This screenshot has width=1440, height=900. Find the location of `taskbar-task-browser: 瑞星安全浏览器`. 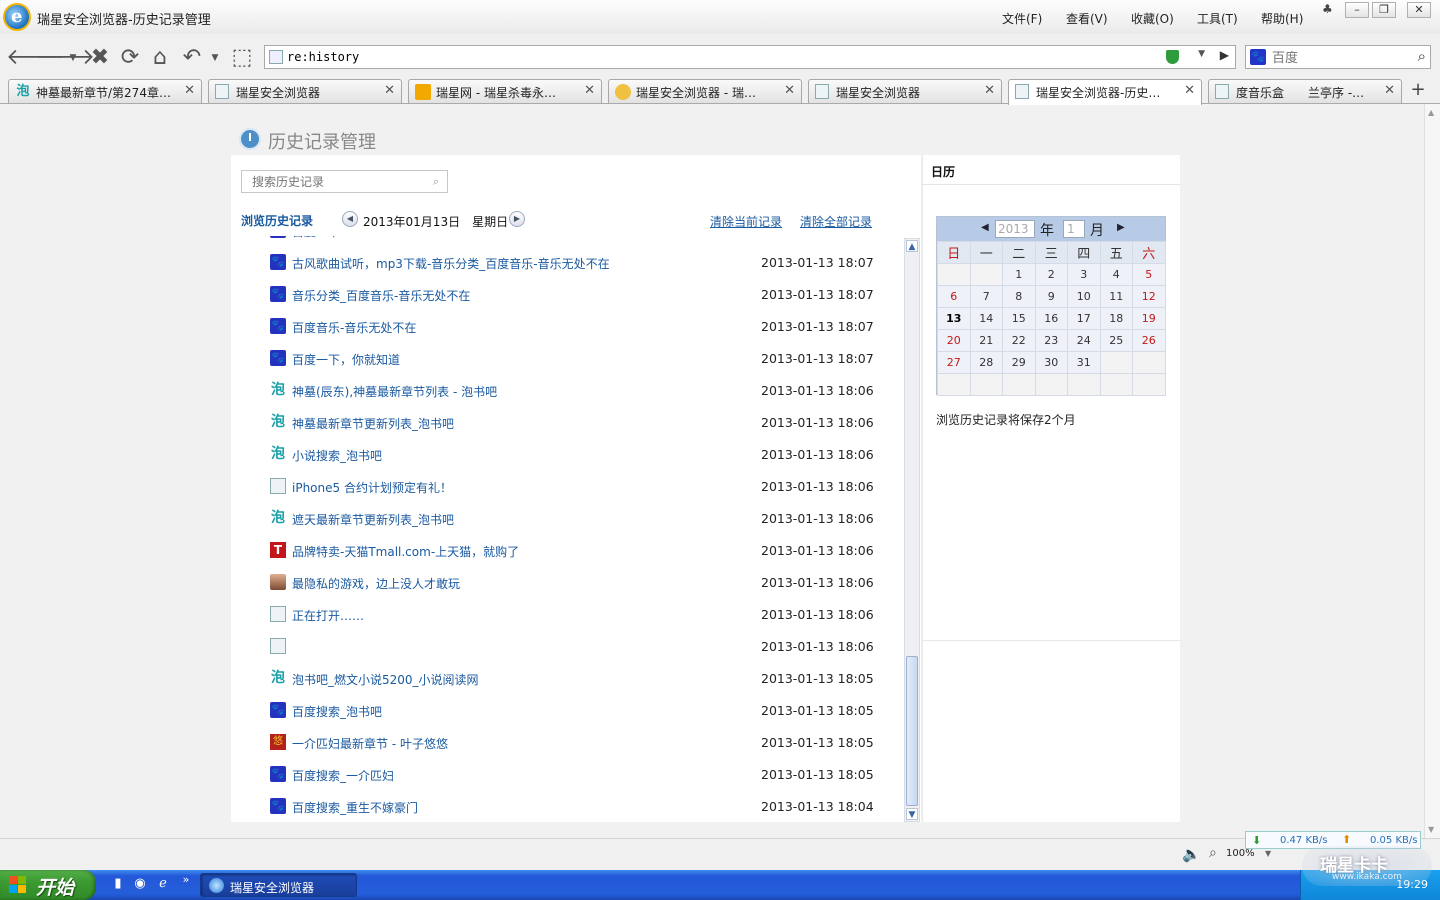

taskbar-task-browser: 瑞星安全浏览器 is located at coordinates (278, 885).